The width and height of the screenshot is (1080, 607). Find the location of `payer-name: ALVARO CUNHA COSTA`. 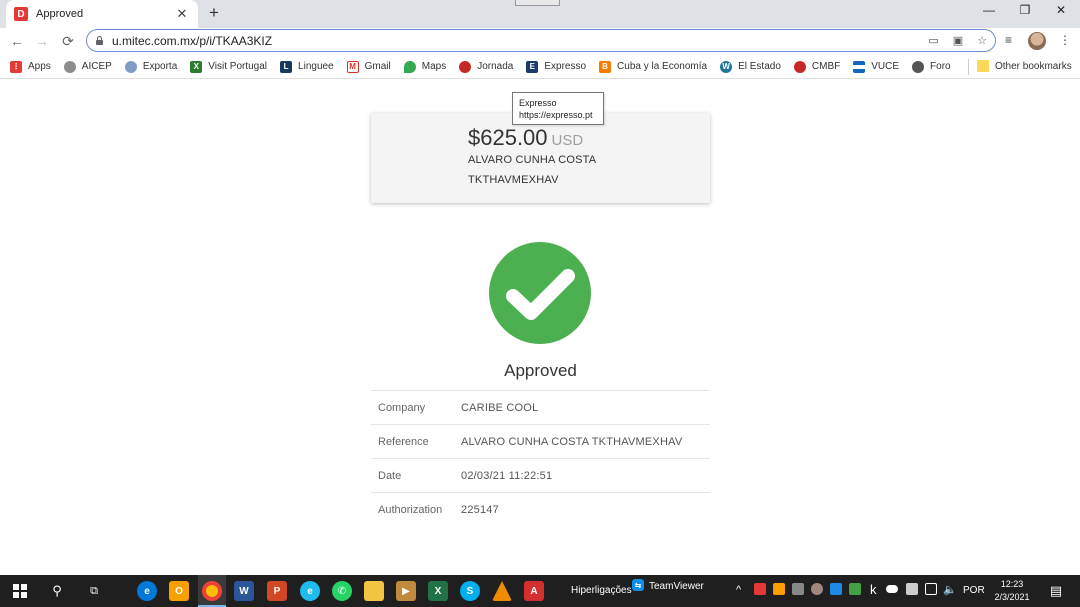

payer-name: ALVARO CUNHA COSTA is located at coordinates (532, 160).